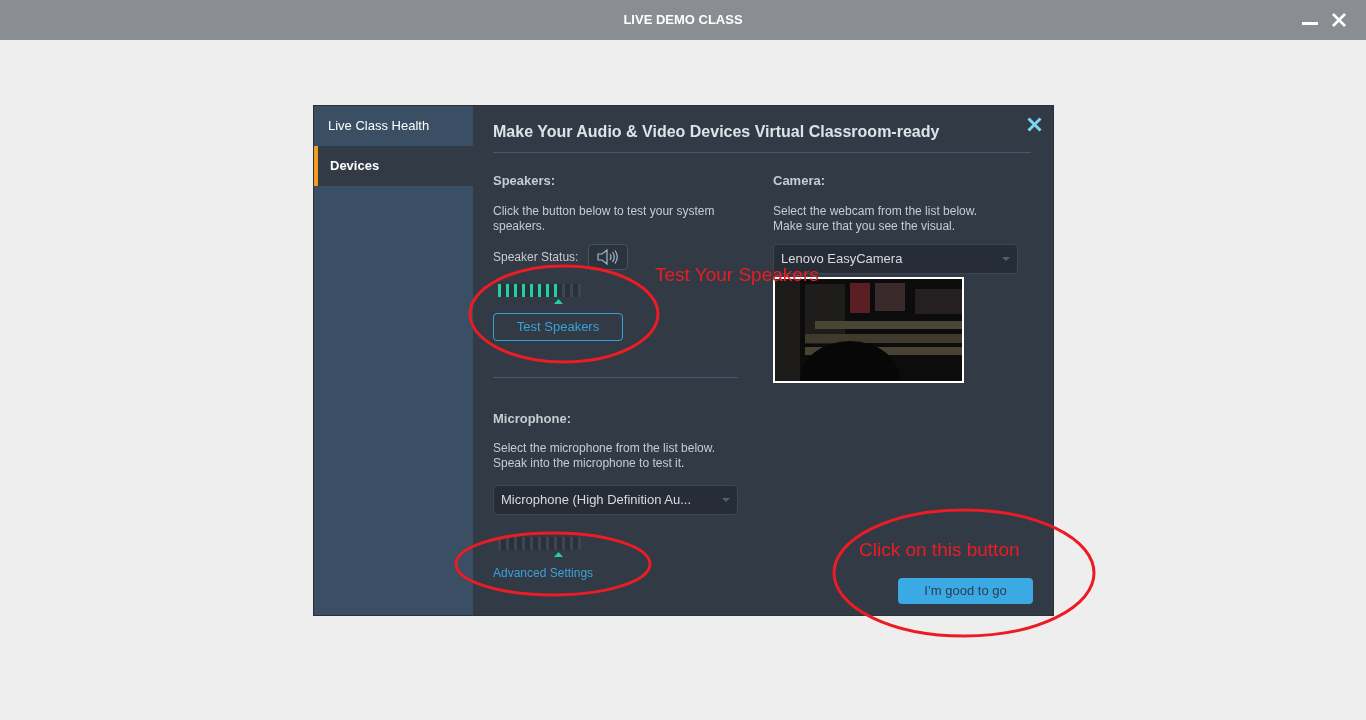 This screenshot has height=720, width=1366. I want to click on close-icon, so click(1034, 124).